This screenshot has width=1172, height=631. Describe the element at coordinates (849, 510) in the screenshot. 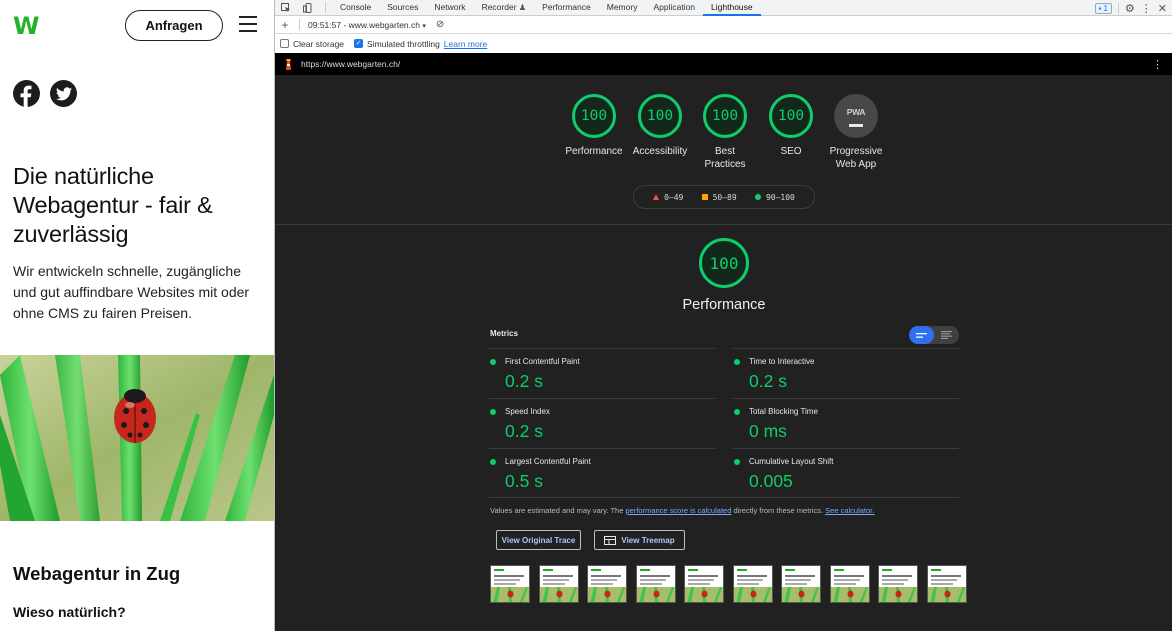

I see `see-calculator-link: See calculator.` at that location.